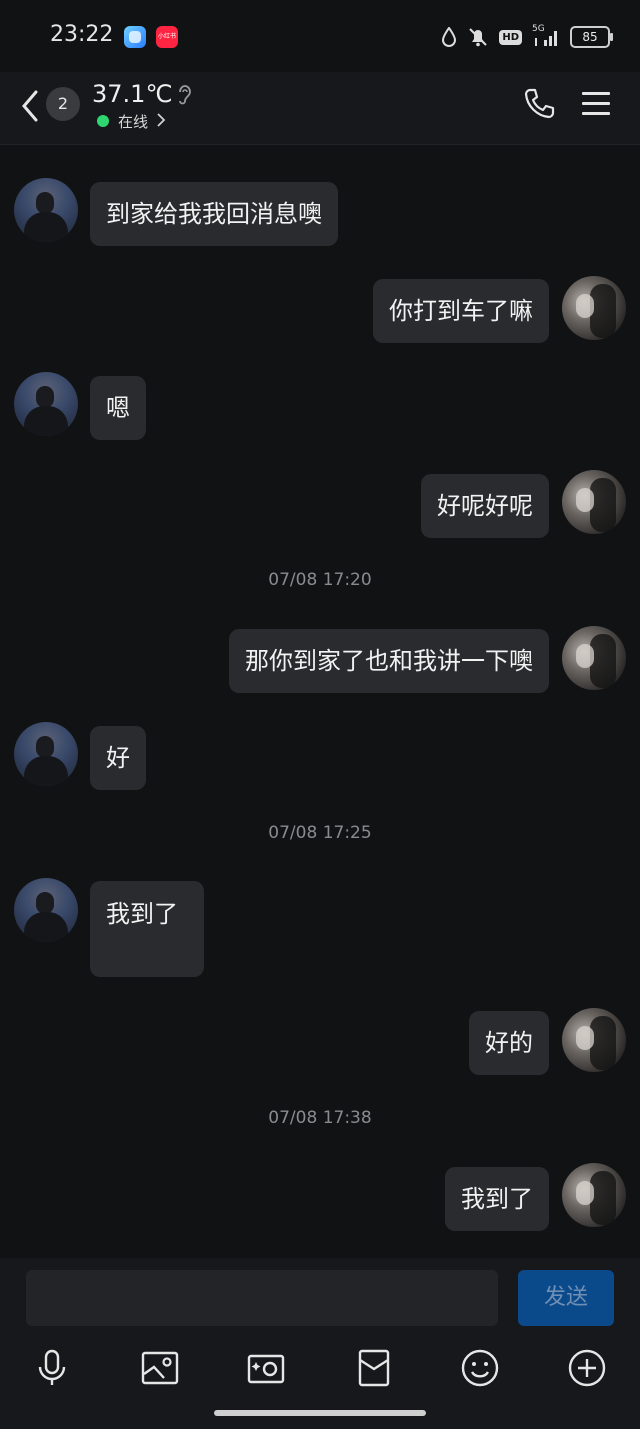 This screenshot has width=640, height=1429. I want to click on water-drop-icon, so click(449, 37).